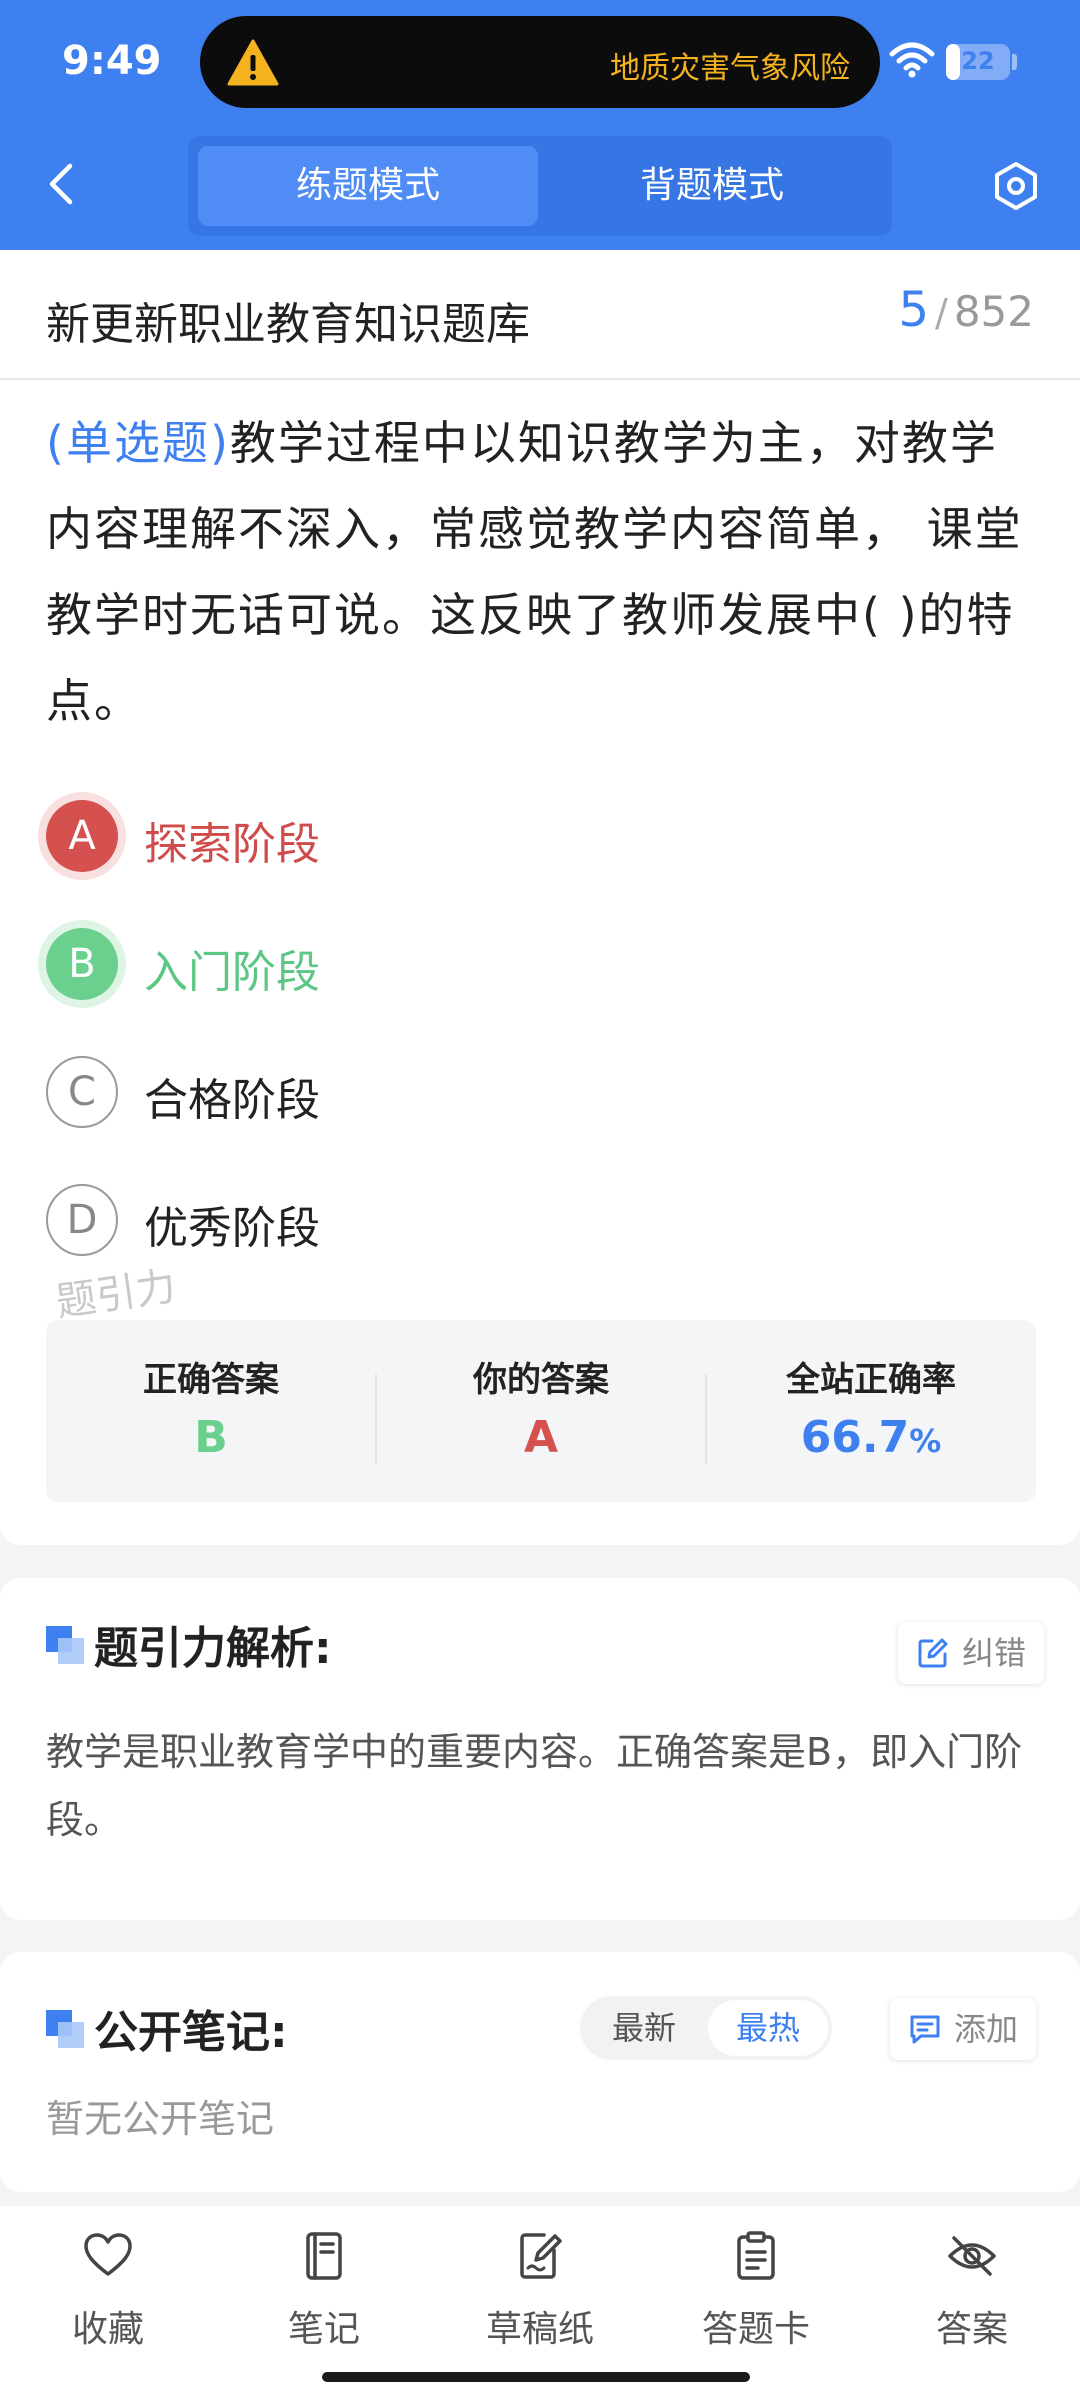 Image resolution: width=1080 pixels, height=2400 pixels. I want to click on your-answer-column: 你的答案 A, so click(541, 1411).